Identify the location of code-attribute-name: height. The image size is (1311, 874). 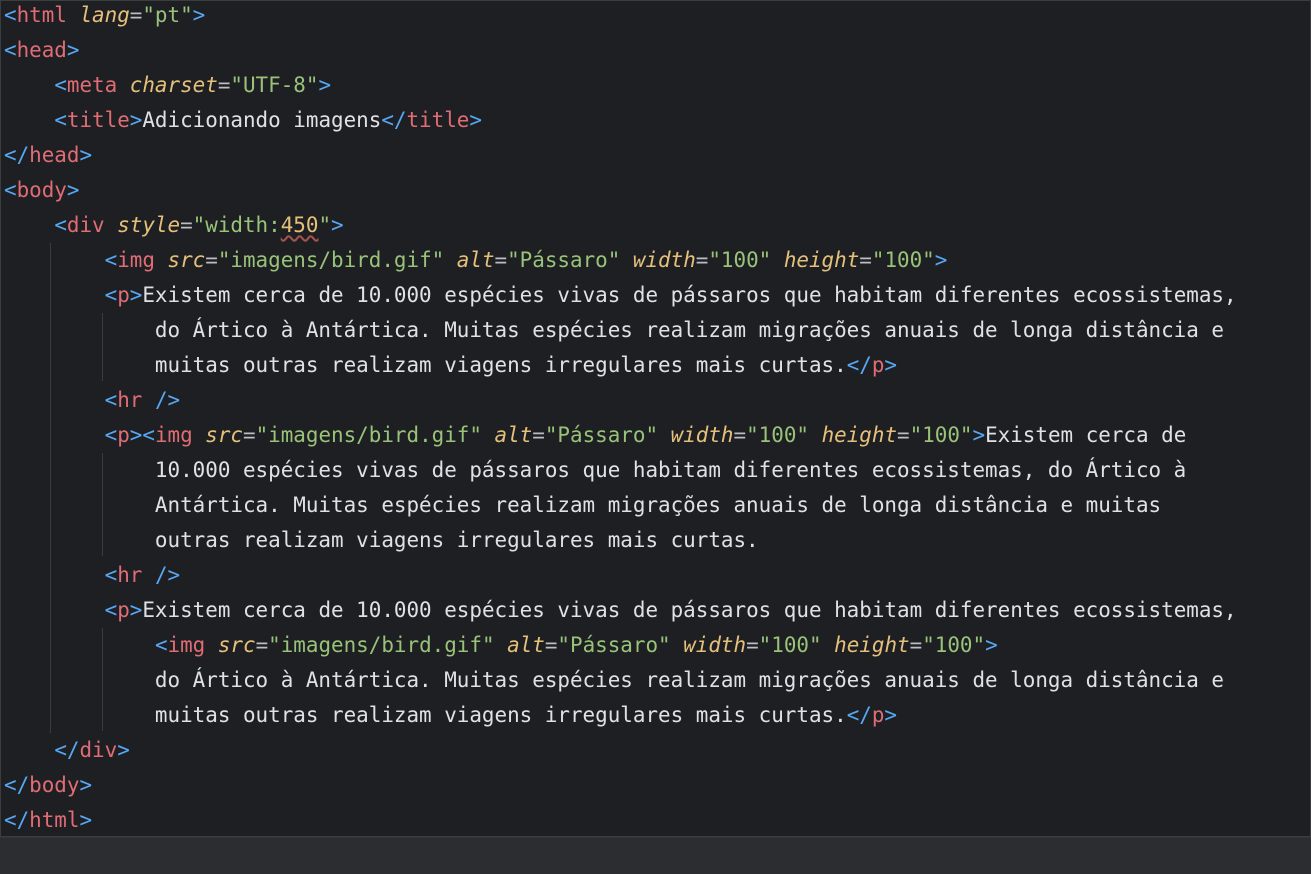
(872, 645).